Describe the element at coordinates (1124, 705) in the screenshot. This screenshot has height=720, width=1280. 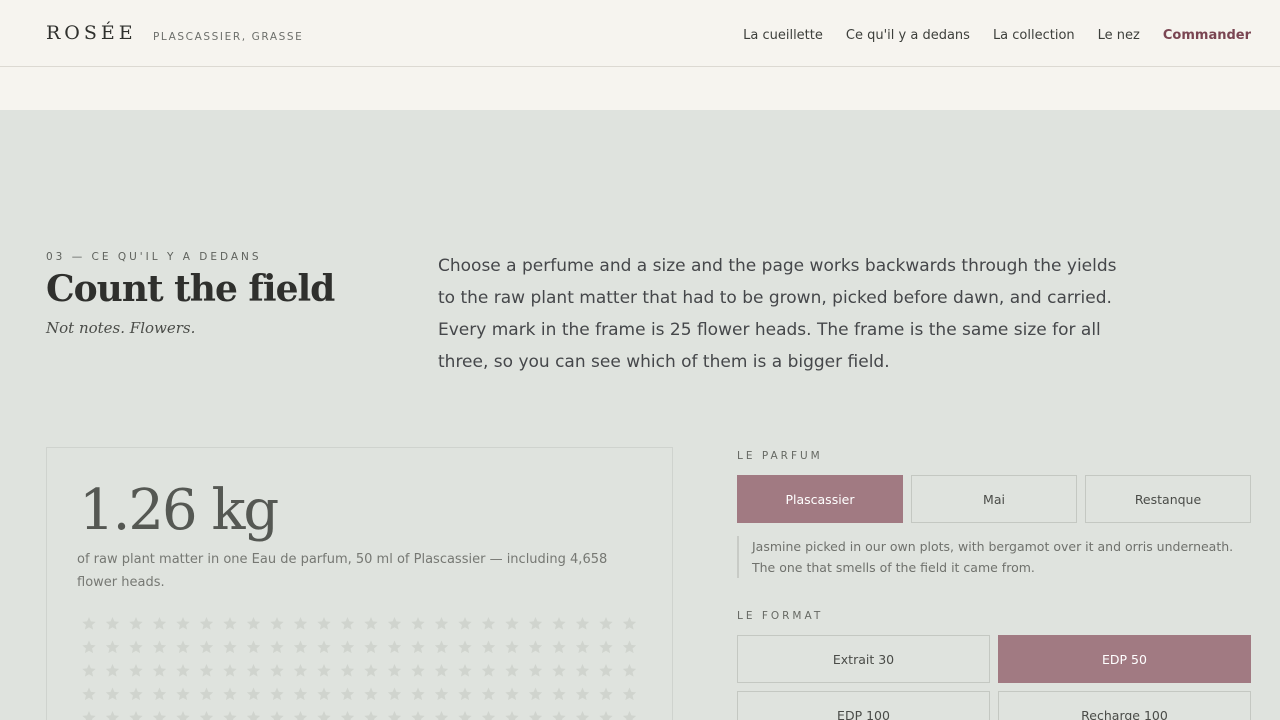
I see `format-option-recharge-100: Recharge 100` at that location.